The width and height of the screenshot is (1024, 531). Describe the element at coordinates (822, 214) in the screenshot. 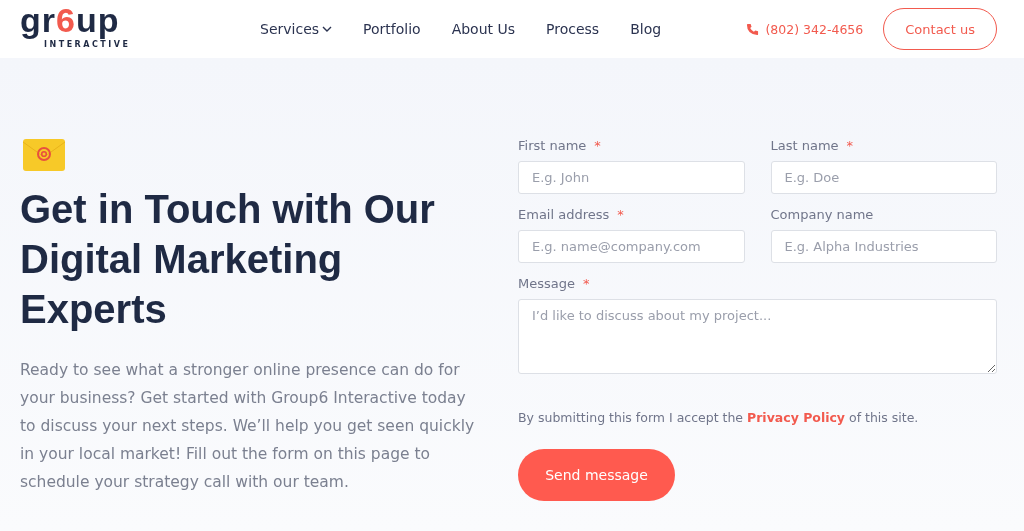

I see `field-label: Company name` at that location.